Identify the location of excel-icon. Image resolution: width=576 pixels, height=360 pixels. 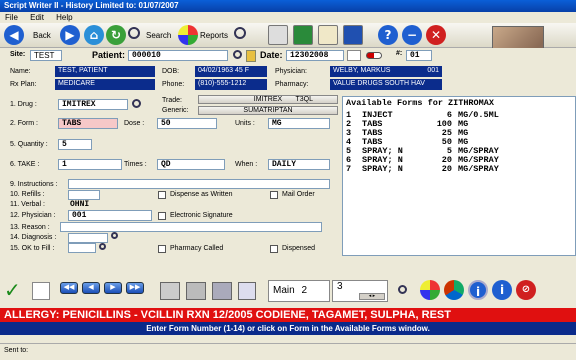
(303, 35).